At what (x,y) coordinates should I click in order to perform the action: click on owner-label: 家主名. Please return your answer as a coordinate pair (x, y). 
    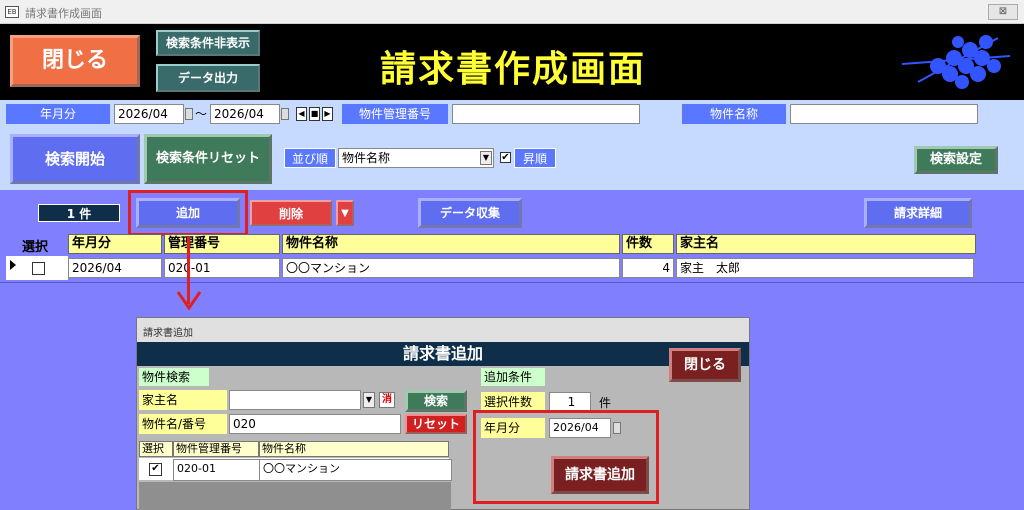
    Looking at the image, I should click on (183, 400).